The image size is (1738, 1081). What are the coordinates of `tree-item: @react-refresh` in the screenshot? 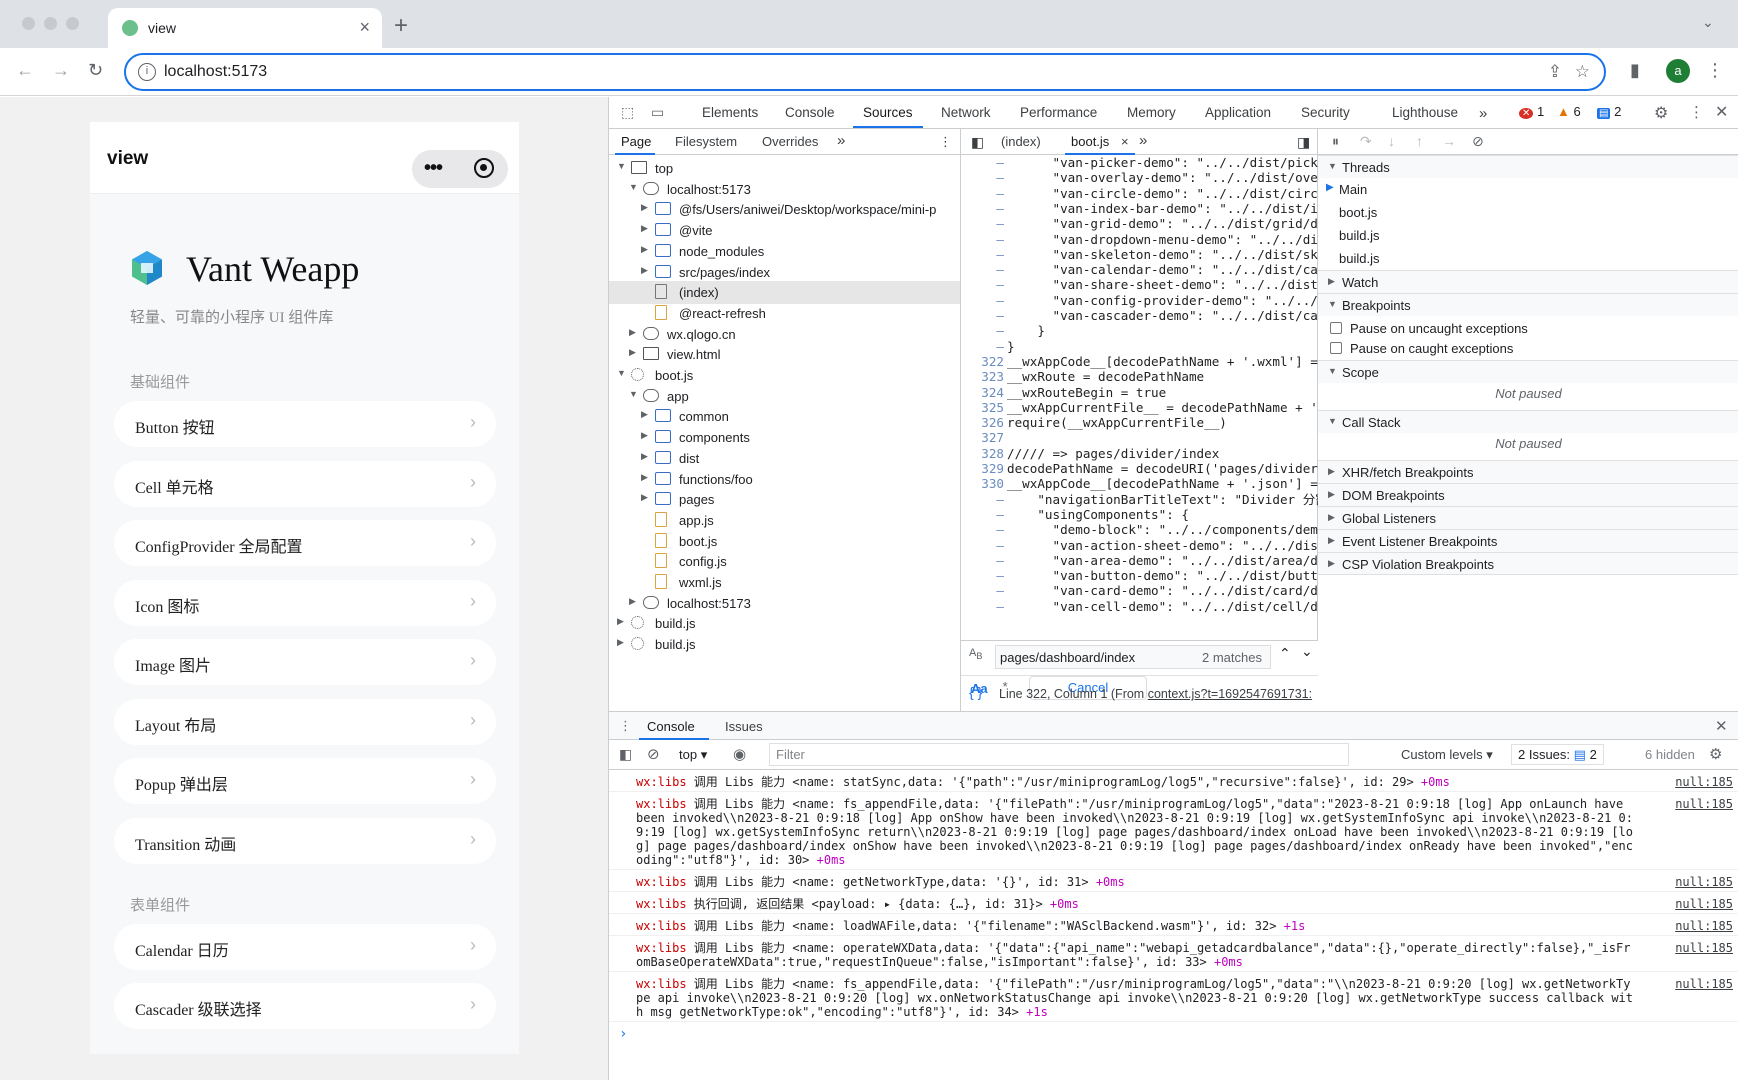 It's located at (784, 313).